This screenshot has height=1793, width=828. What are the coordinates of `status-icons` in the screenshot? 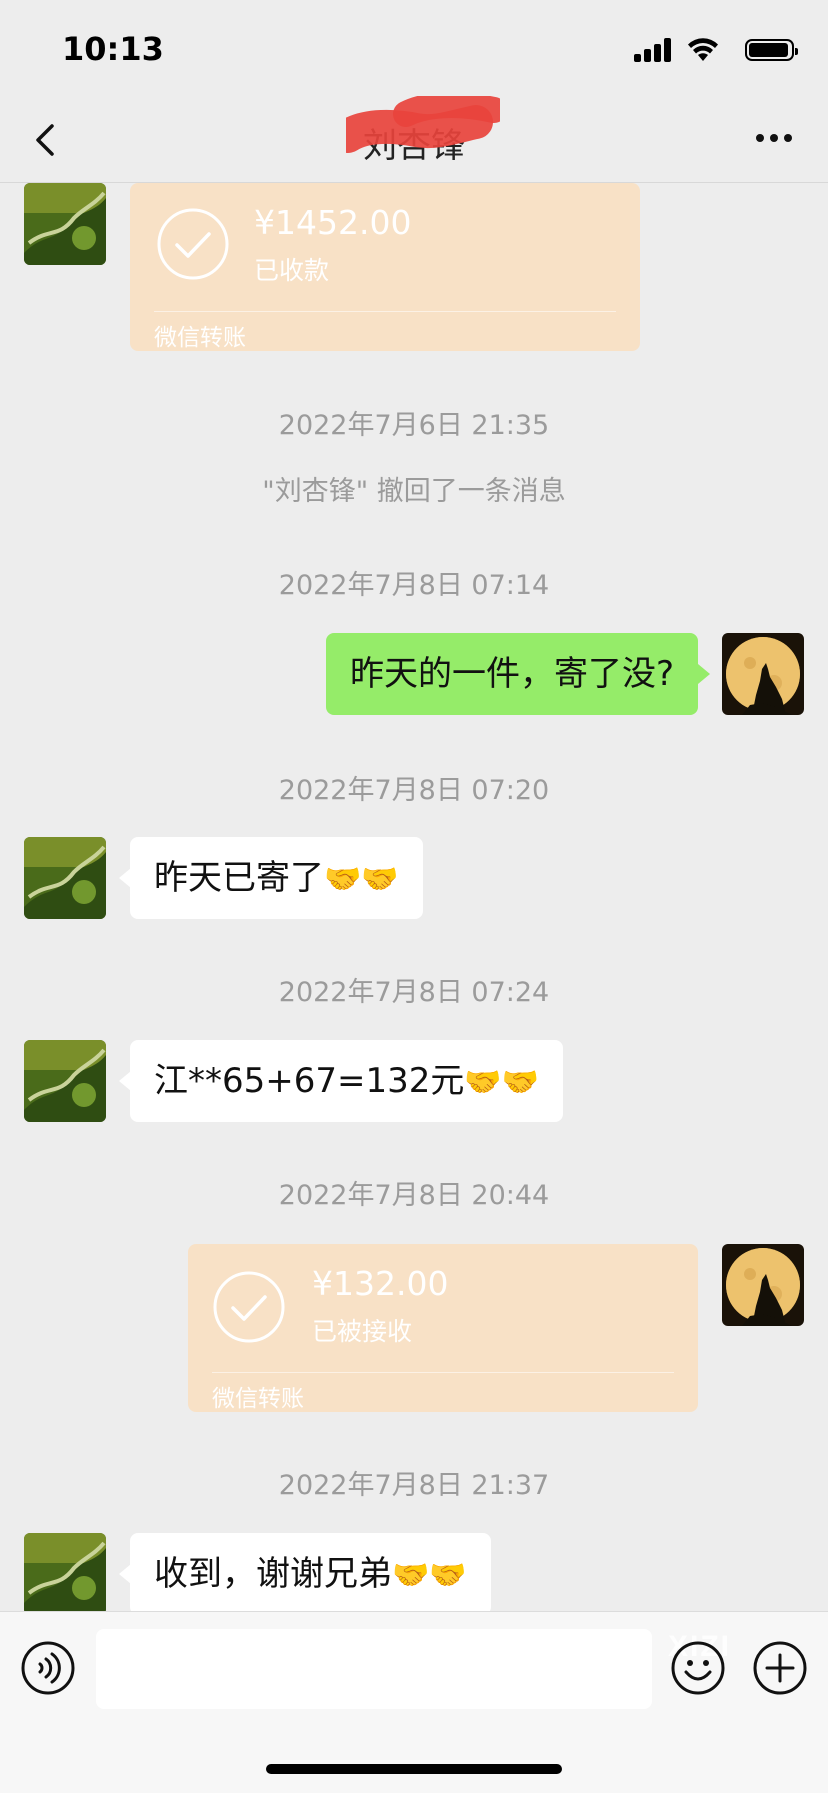 It's located at (716, 51).